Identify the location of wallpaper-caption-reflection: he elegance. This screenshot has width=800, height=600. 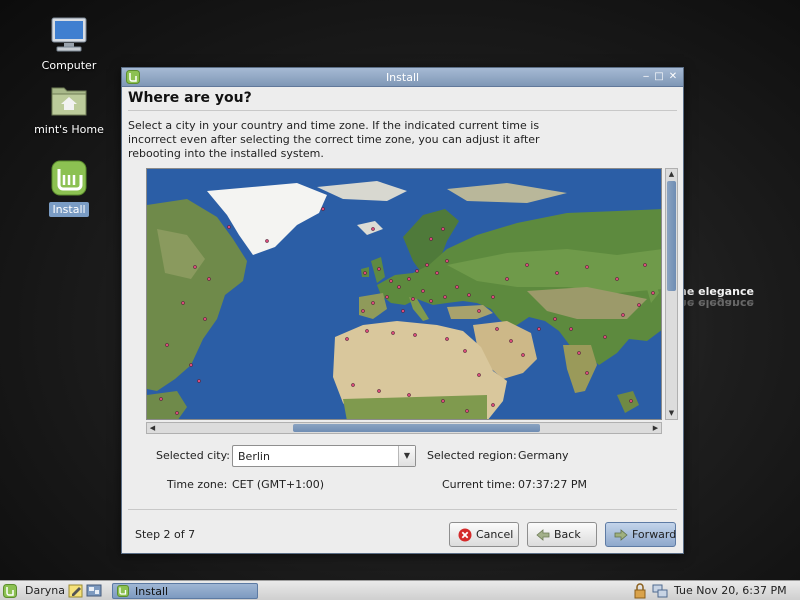
(716, 303).